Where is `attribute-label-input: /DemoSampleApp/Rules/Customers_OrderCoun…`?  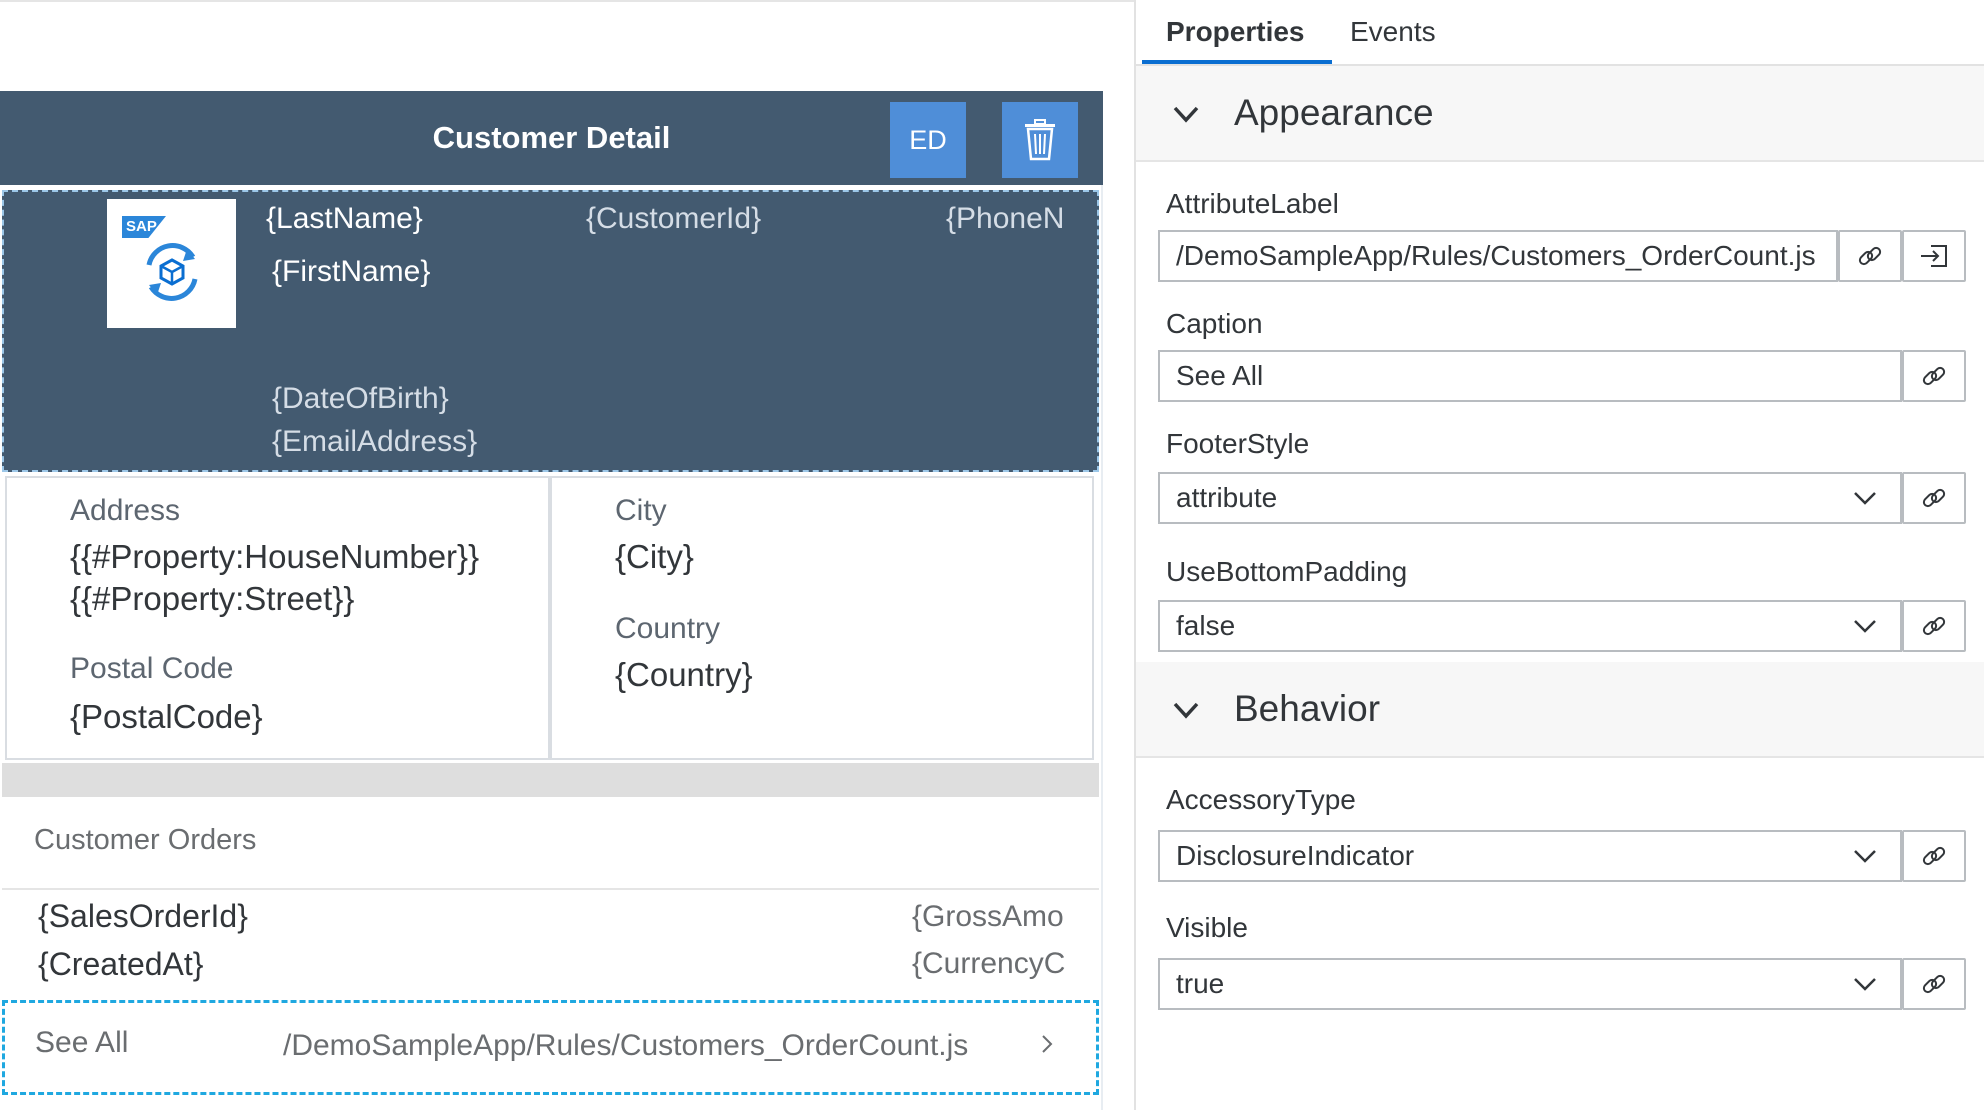 attribute-label-input: /DemoSampleApp/Rules/Customers_OrderCoun… is located at coordinates (1498, 256).